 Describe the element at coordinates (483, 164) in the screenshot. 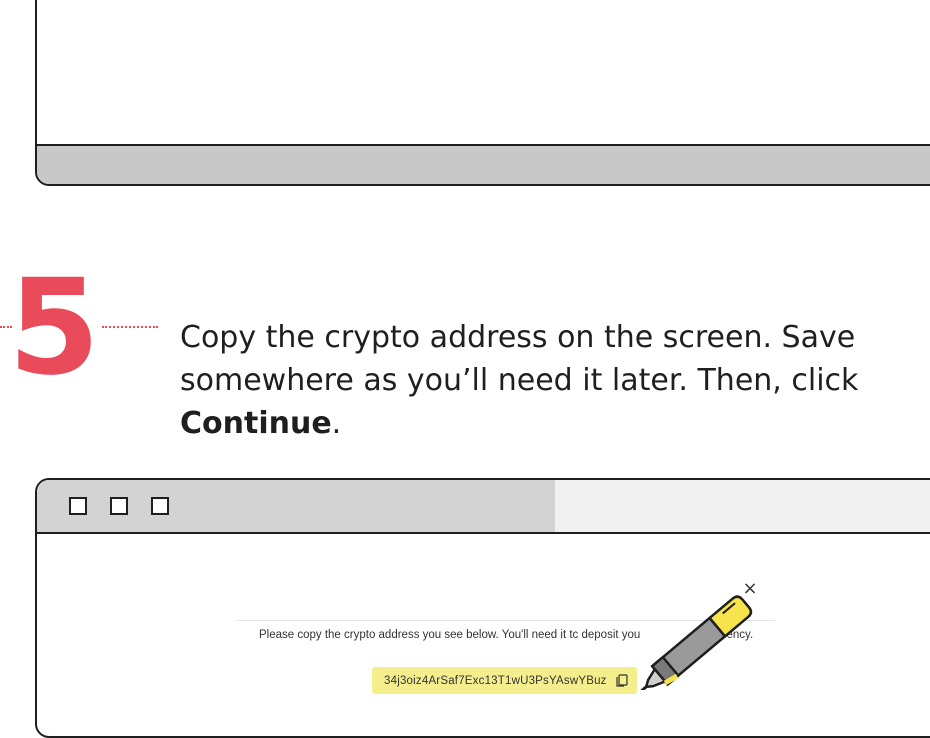

I see `browser-frame-footer` at that location.